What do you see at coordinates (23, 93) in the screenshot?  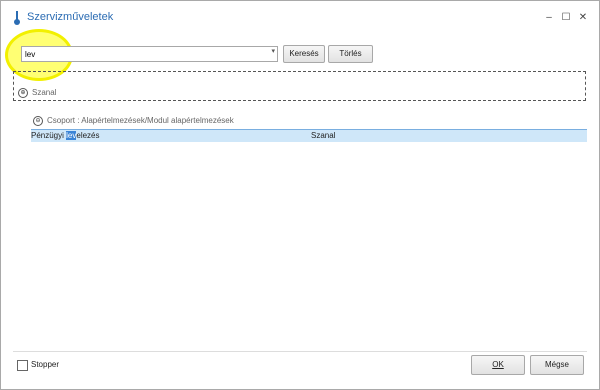 I see `expand-icon: ⊕` at bounding box center [23, 93].